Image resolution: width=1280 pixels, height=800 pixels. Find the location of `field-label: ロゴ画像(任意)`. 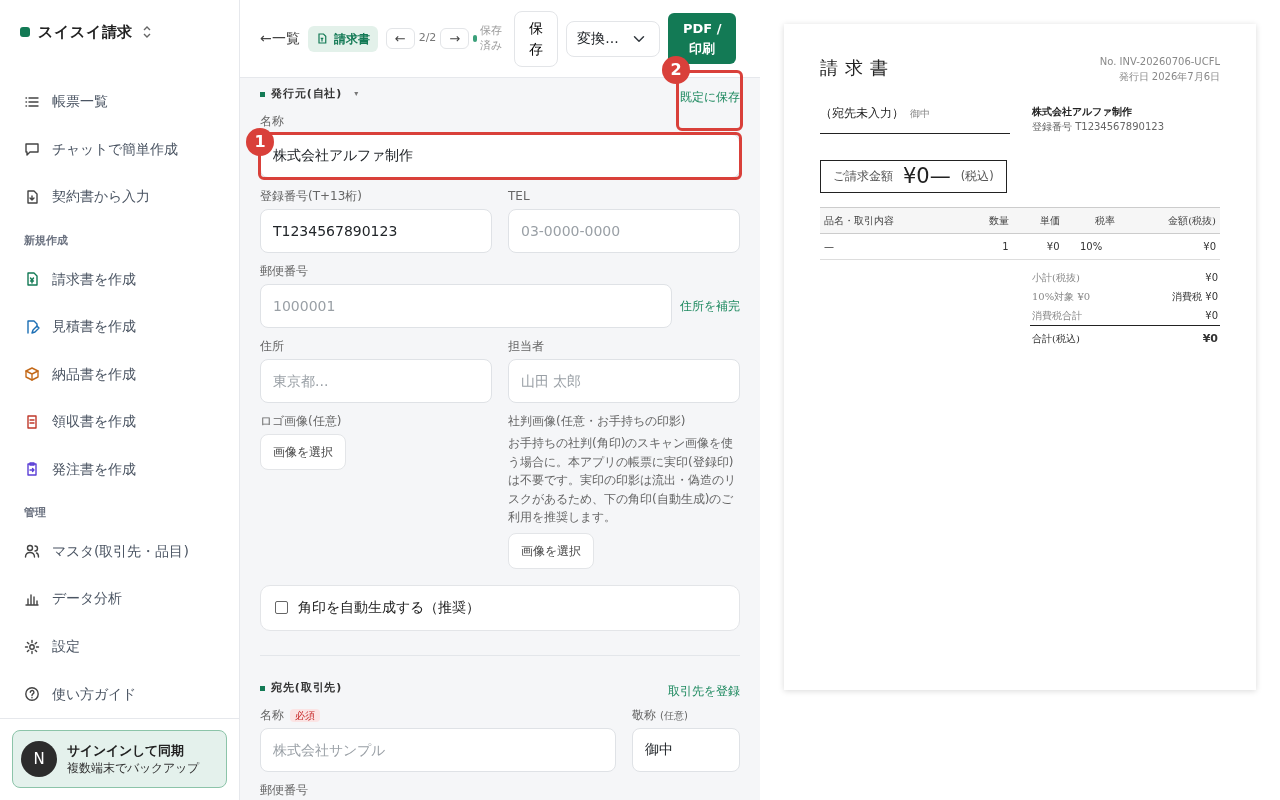

field-label: ロゴ画像(任意) is located at coordinates (301, 421).